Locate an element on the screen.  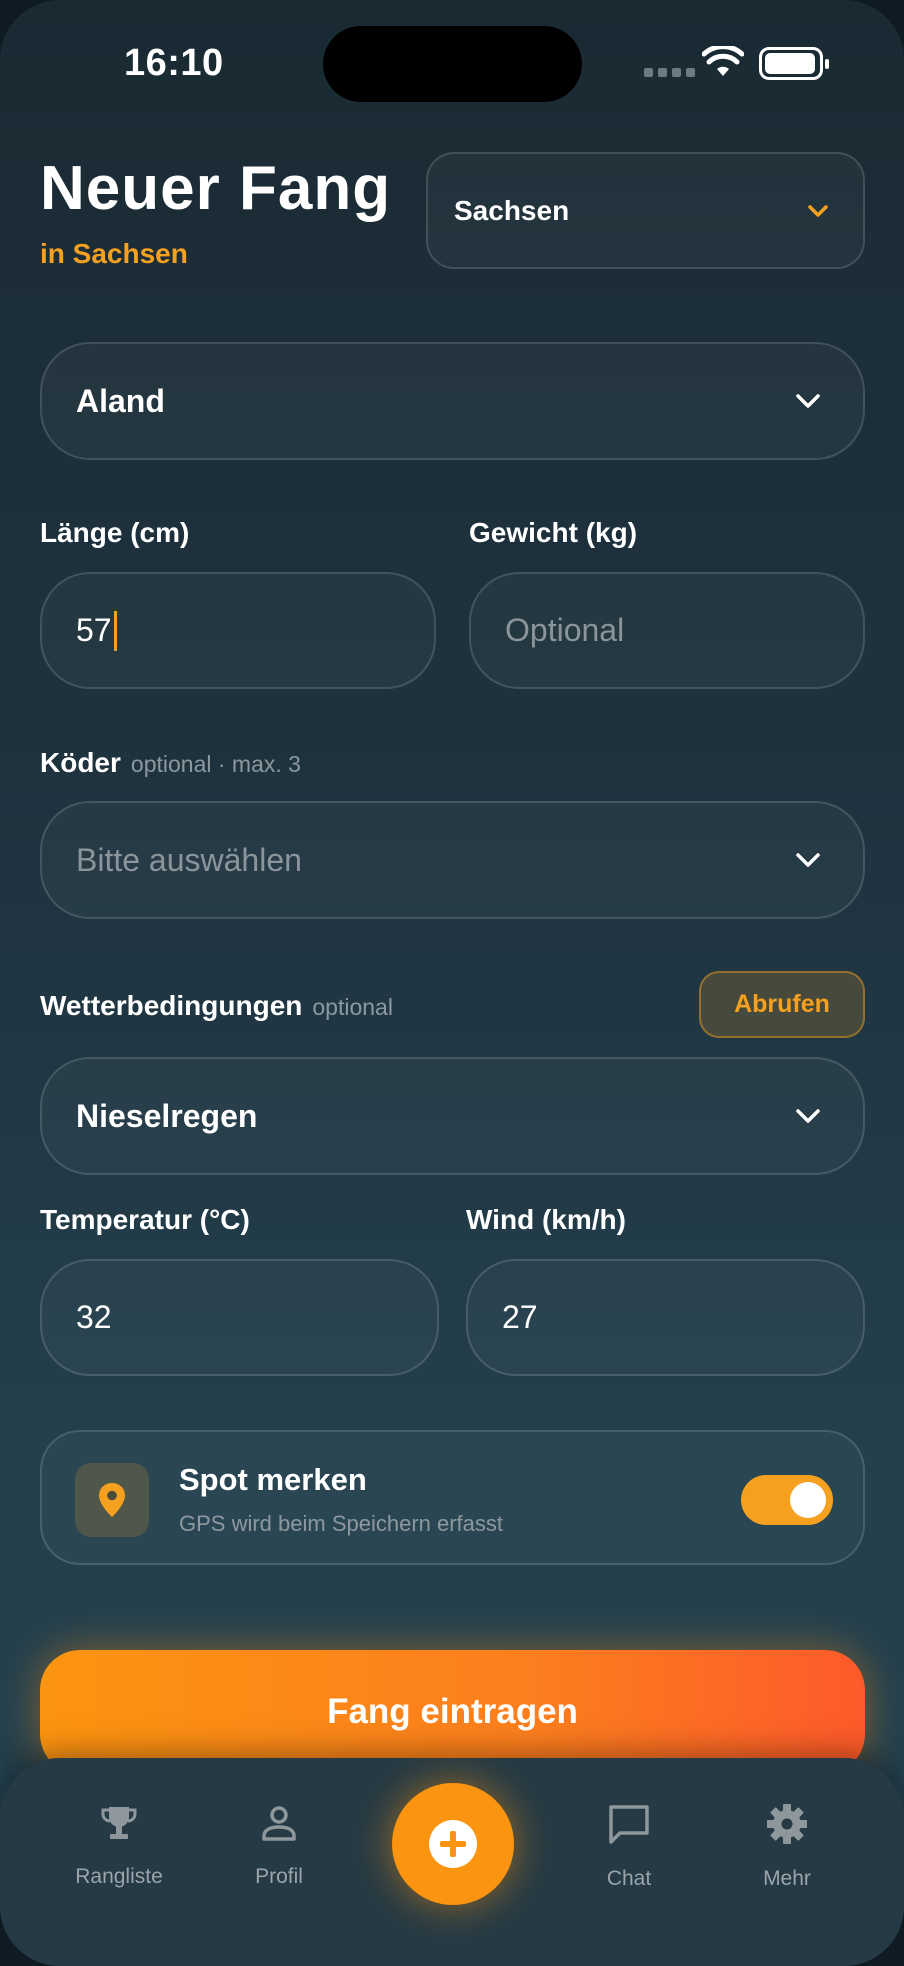
tab-rangliste: Rangliste is located at coordinates (119, 1846).